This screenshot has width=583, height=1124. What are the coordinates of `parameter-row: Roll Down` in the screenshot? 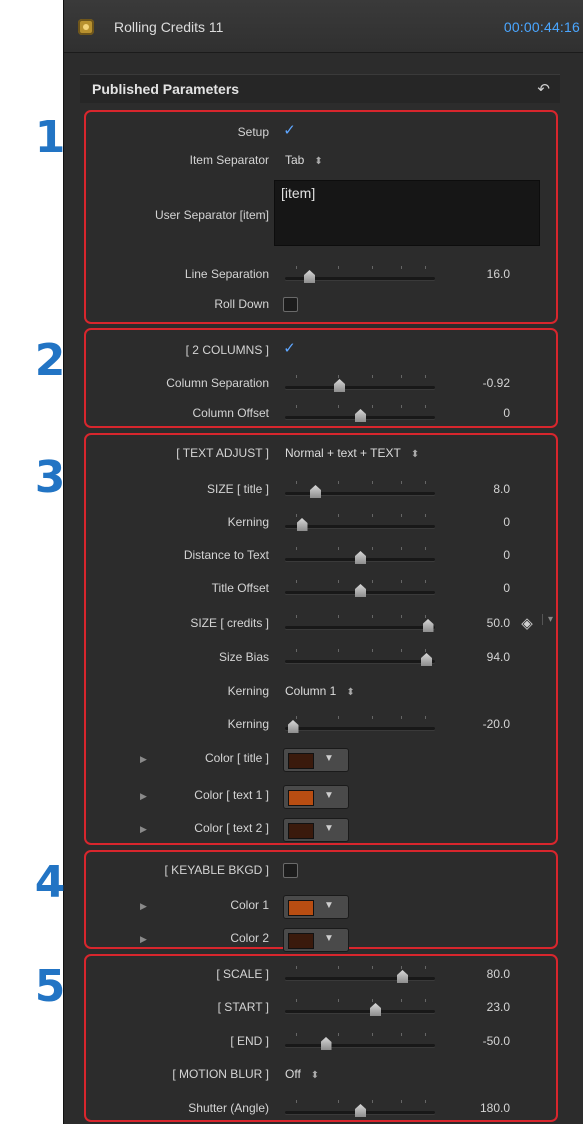 It's located at (326, 305).